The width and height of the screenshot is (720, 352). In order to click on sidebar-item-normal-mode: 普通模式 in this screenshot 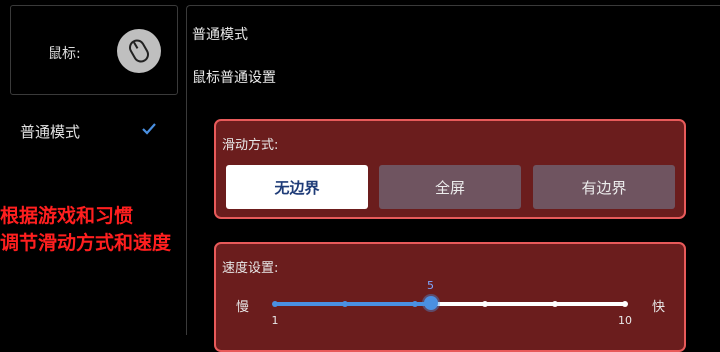, I will do `click(92, 131)`.